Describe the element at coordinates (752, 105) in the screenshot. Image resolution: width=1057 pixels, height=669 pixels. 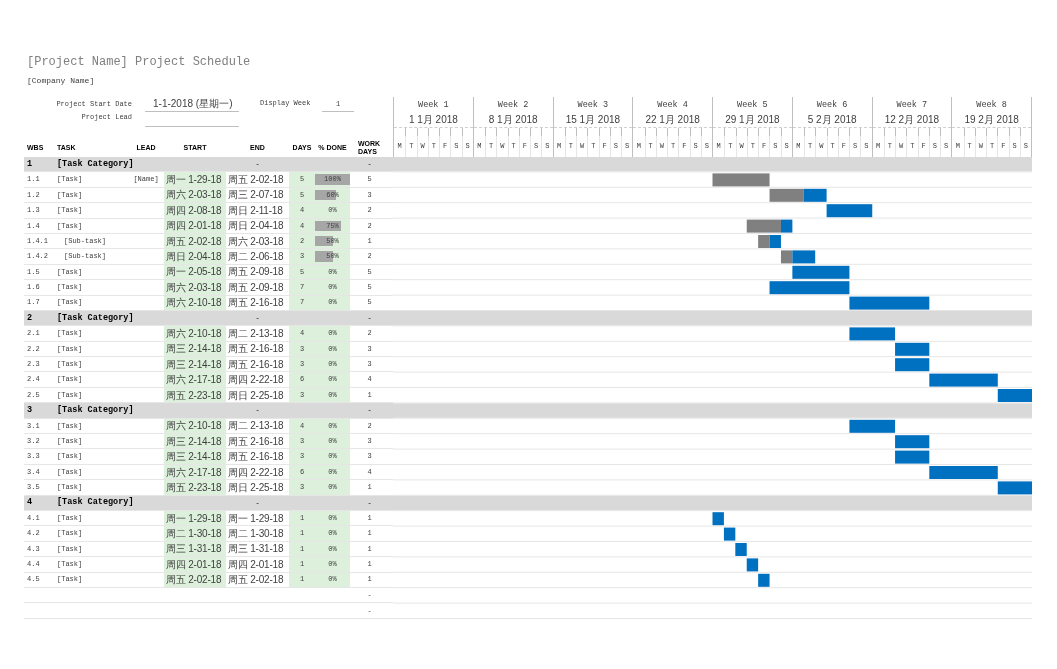
I see `week-label: Week 5` at that location.